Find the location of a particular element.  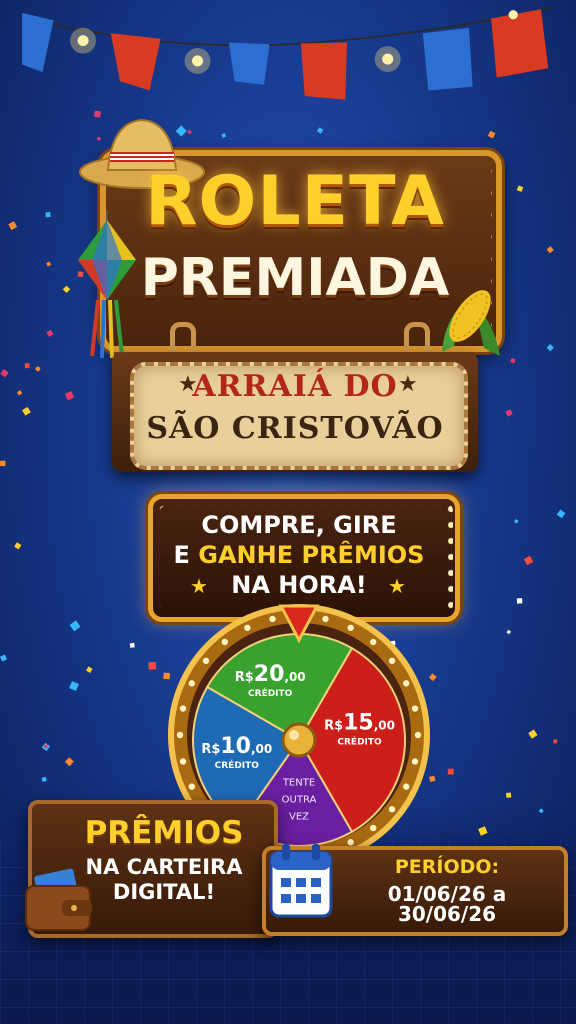

wheel-hub is located at coordinates (299, 740).